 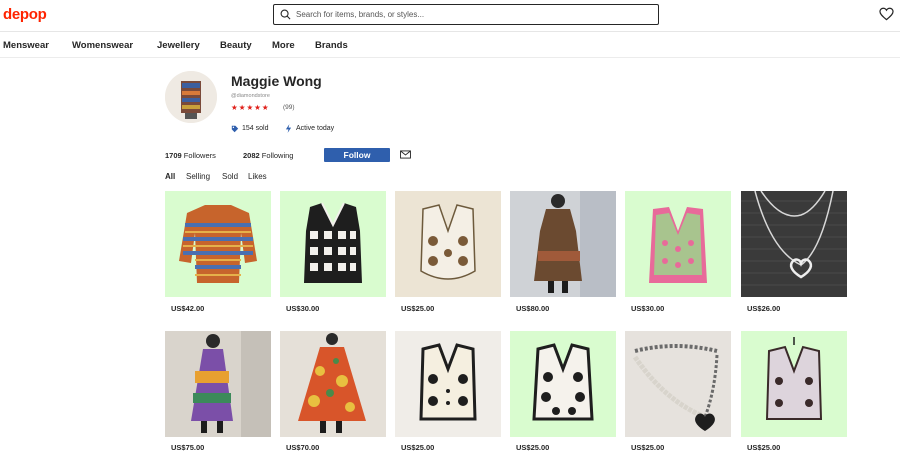 What do you see at coordinates (235, 129) in the screenshot?
I see `tag-icon` at bounding box center [235, 129].